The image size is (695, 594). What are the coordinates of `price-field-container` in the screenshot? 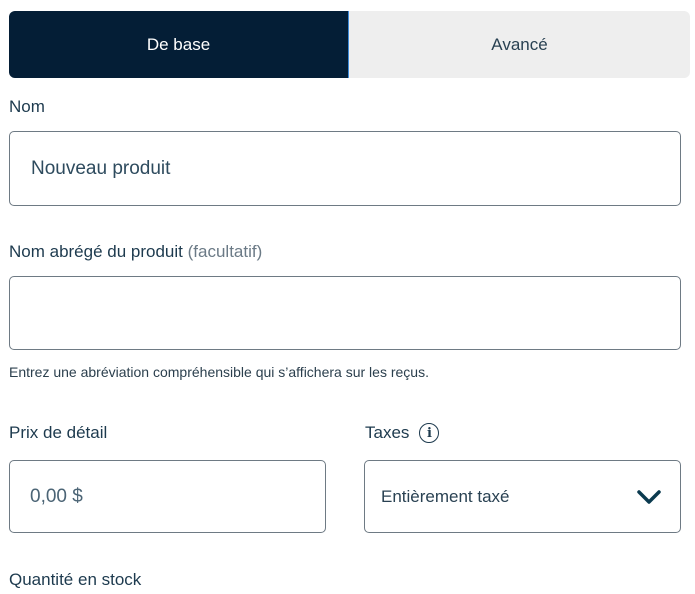 It's located at (167, 496).